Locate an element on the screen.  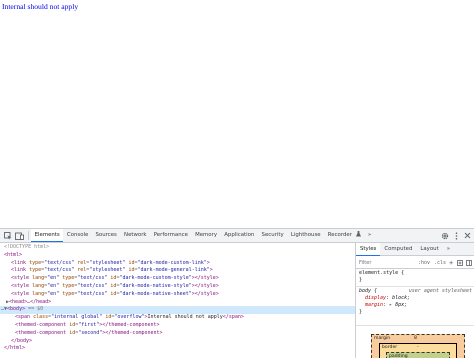
css-value: block; is located at coordinates (401, 298).